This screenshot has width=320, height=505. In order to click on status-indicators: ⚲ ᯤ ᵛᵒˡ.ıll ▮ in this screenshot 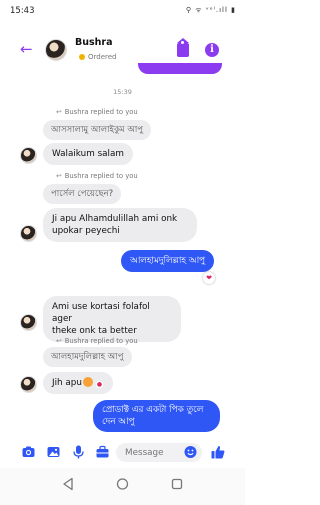, I will do `click(210, 10)`.